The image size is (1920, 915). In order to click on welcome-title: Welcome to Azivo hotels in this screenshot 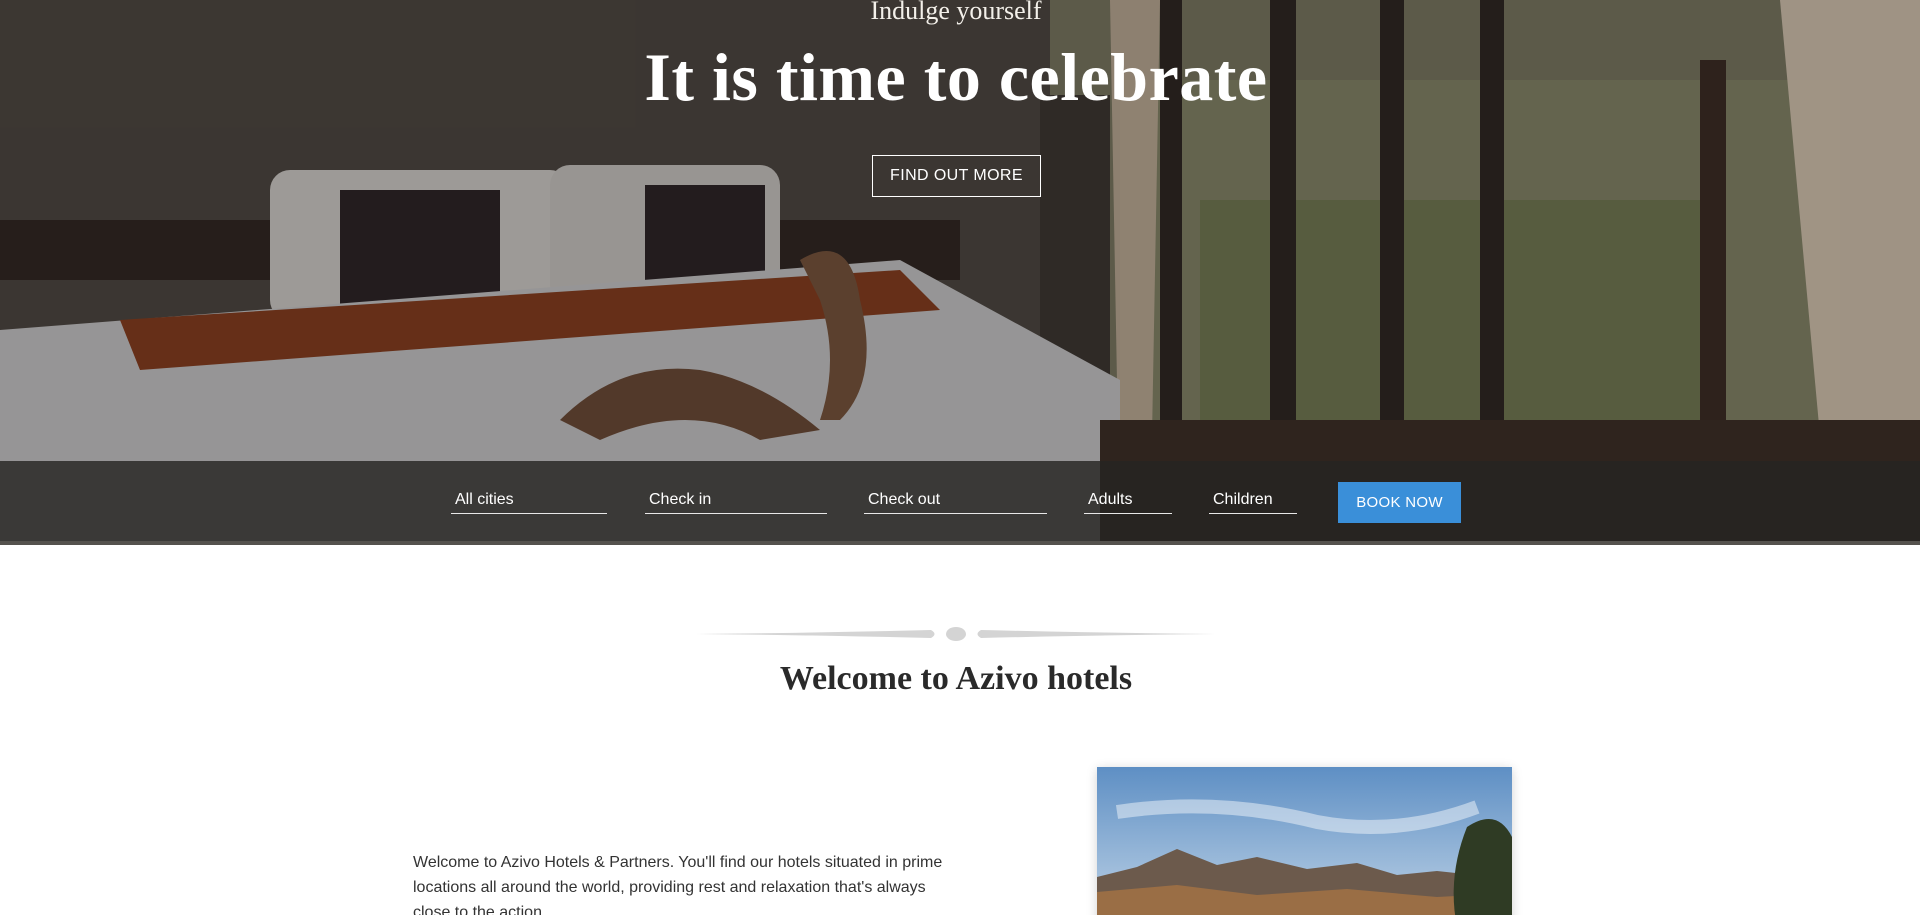, I will do `click(956, 678)`.